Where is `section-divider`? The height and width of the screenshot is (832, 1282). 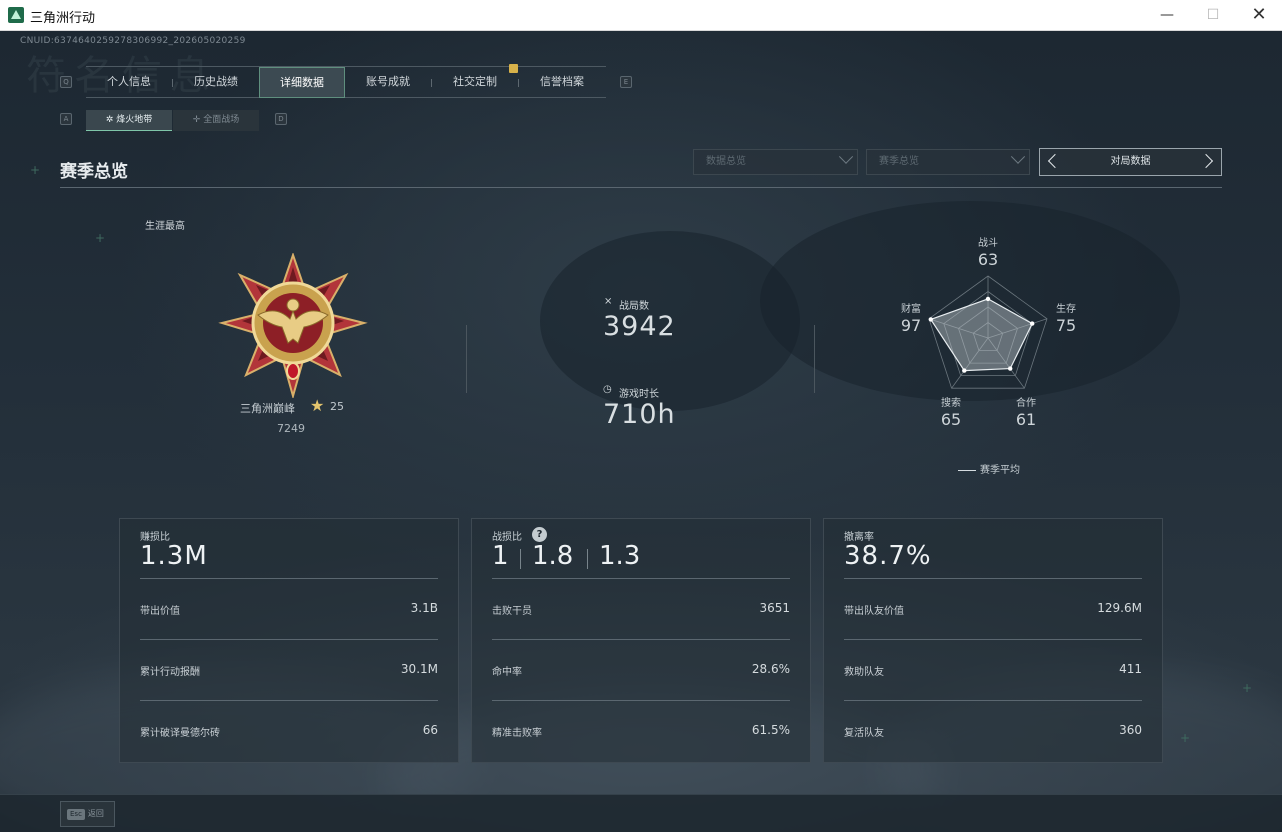 section-divider is located at coordinates (641, 187).